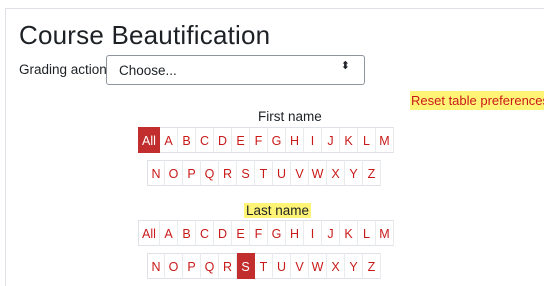 The width and height of the screenshot is (544, 286). I want to click on first-name-initials-bar-1: All A B C D E F G H I J K L M, so click(266, 140).